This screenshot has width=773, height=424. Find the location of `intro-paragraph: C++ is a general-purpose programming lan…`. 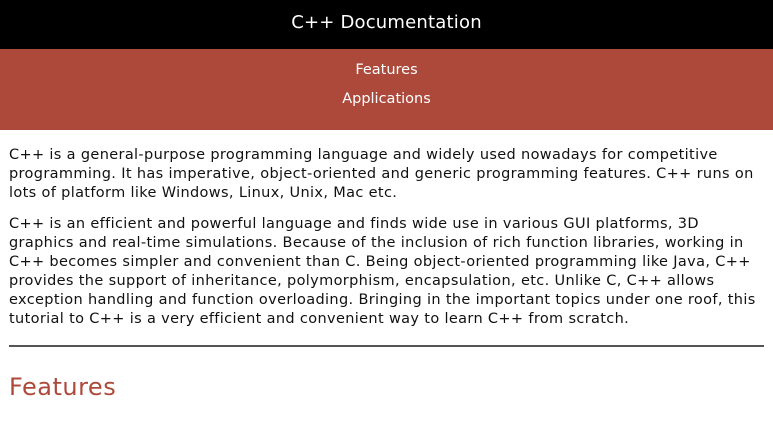

intro-paragraph: C++ is a general-purpose programming lan… is located at coordinates (381, 174).